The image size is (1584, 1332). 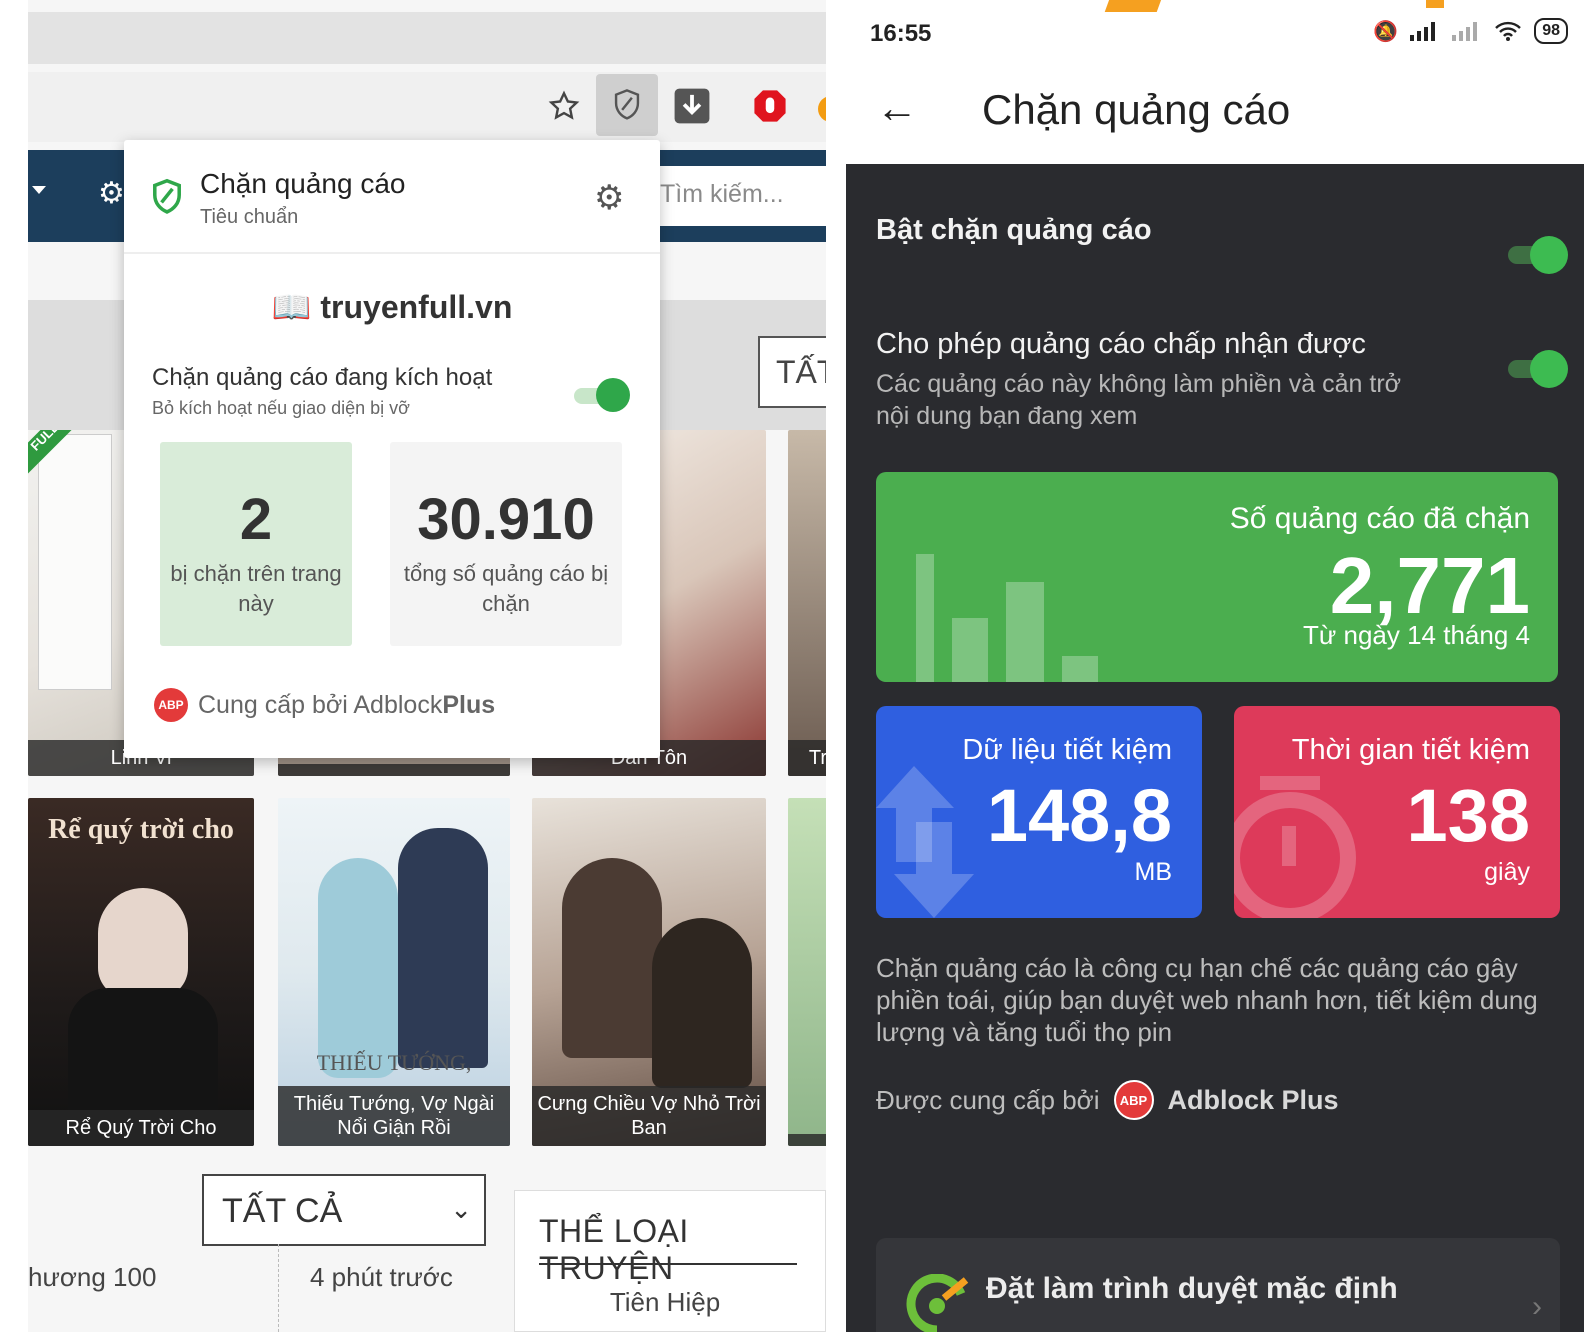 What do you see at coordinates (1107, 1100) in the screenshot?
I see `provided-by: Được cung cấp bởi ABP Adblock Plus` at bounding box center [1107, 1100].